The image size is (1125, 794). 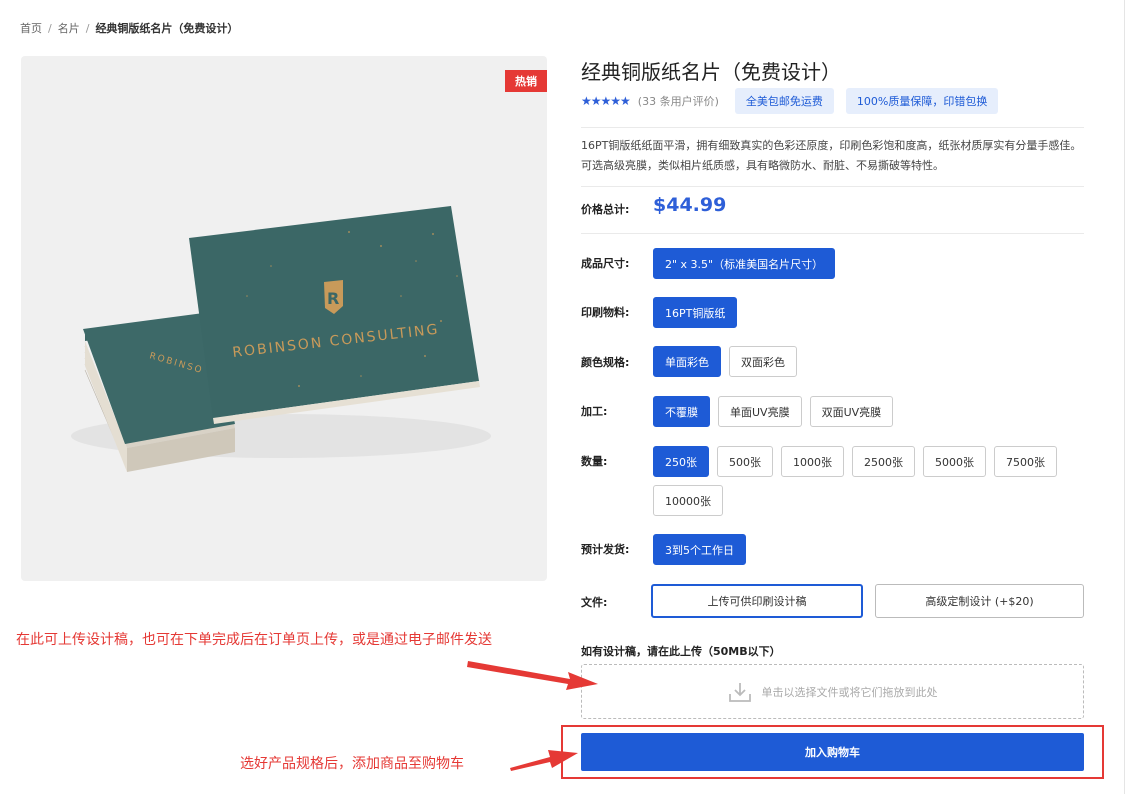 What do you see at coordinates (678, 101) in the screenshot?
I see `review-count: (33 条用户评价)` at bounding box center [678, 101].